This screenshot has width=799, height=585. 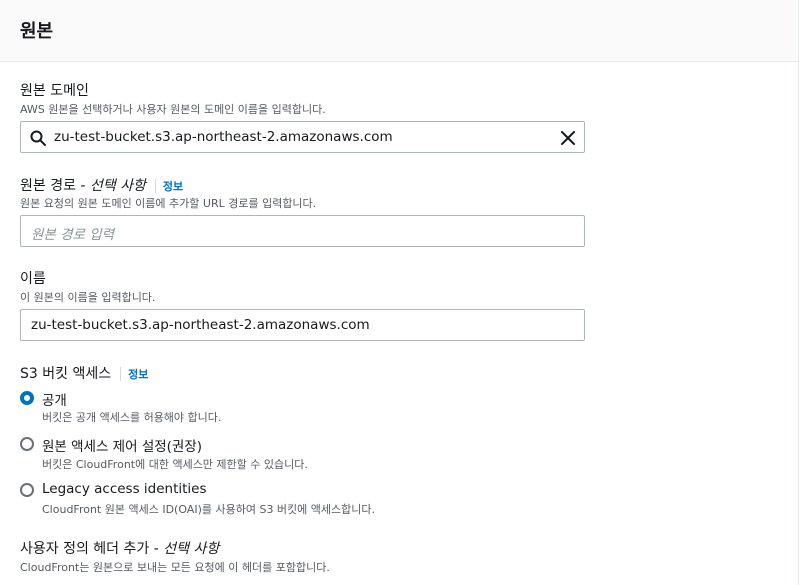 I want to click on radio-legacy-access-identities-label: Legacy access identities, so click(x=124, y=489).